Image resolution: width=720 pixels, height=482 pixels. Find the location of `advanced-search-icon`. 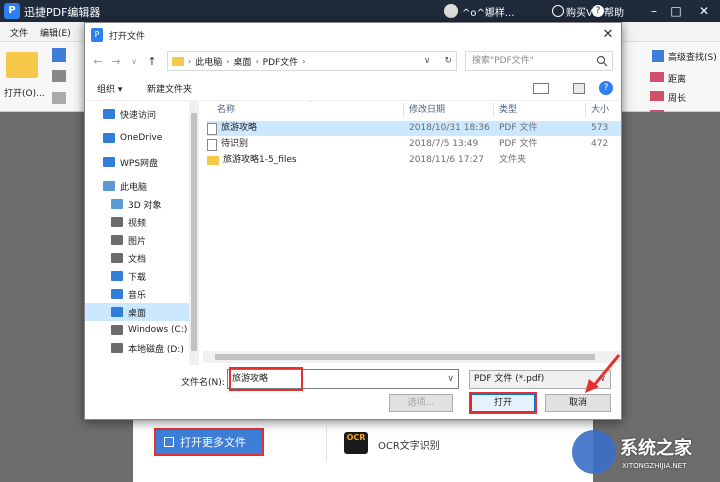

advanced-search-icon is located at coordinates (658, 56).